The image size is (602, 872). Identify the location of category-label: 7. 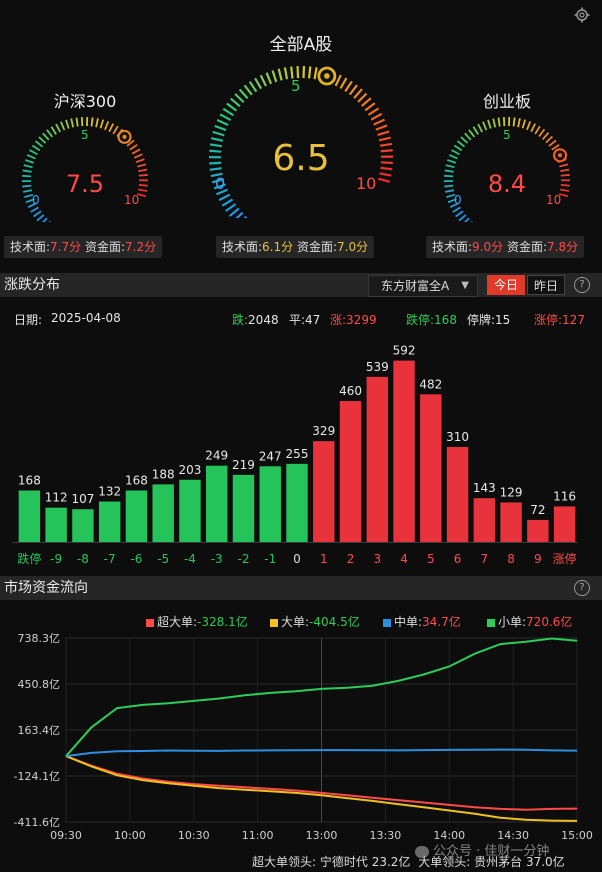
(485, 559).